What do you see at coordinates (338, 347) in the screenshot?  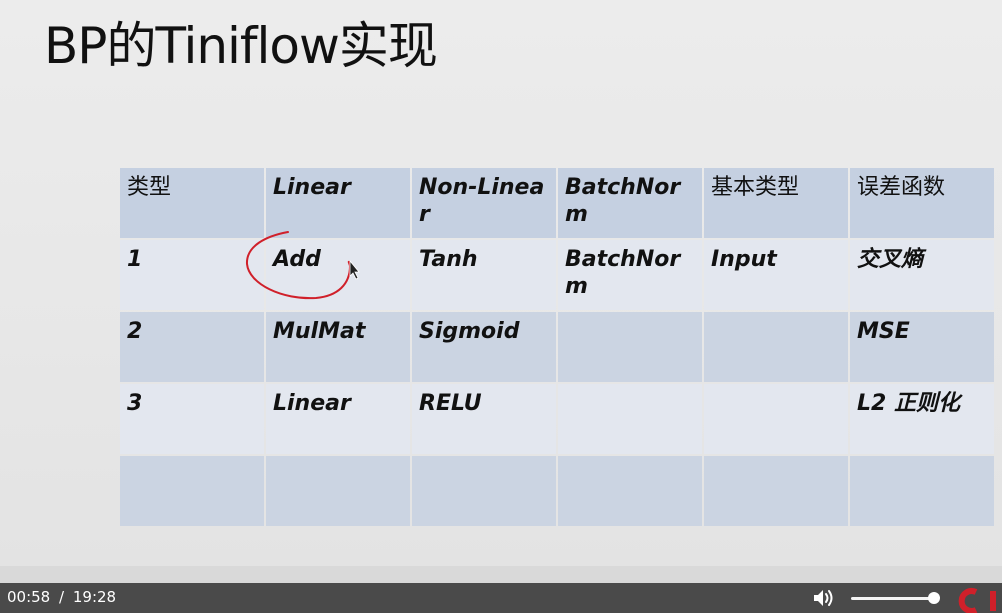 I see `table-cell: MulMat` at bounding box center [338, 347].